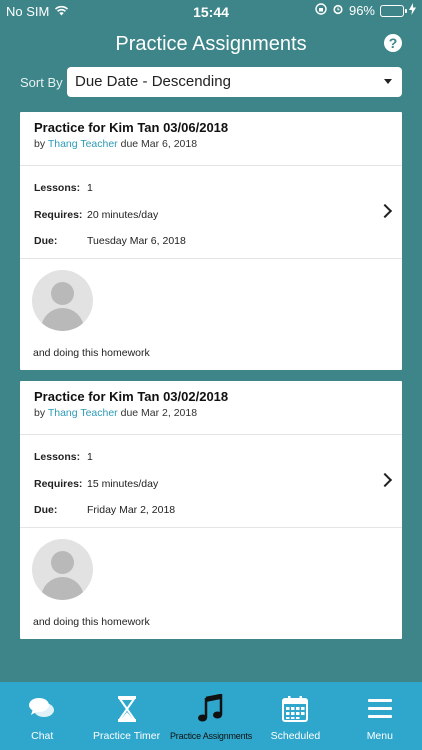 This screenshot has width=422, height=750. I want to click on orientation-lock-icon, so click(321, 10).